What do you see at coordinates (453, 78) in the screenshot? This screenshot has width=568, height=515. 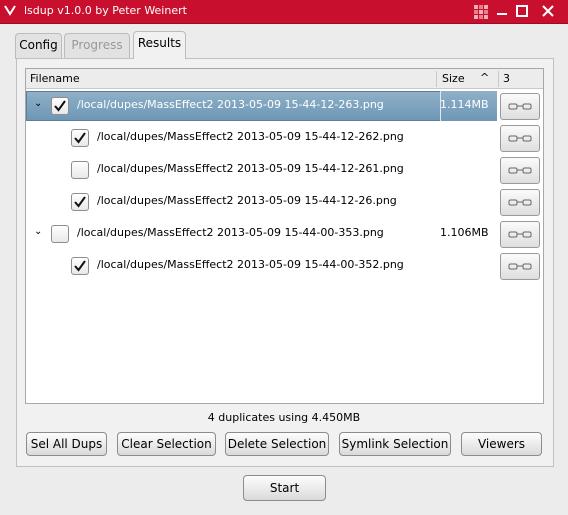 I see `column-header-size: Size` at bounding box center [453, 78].